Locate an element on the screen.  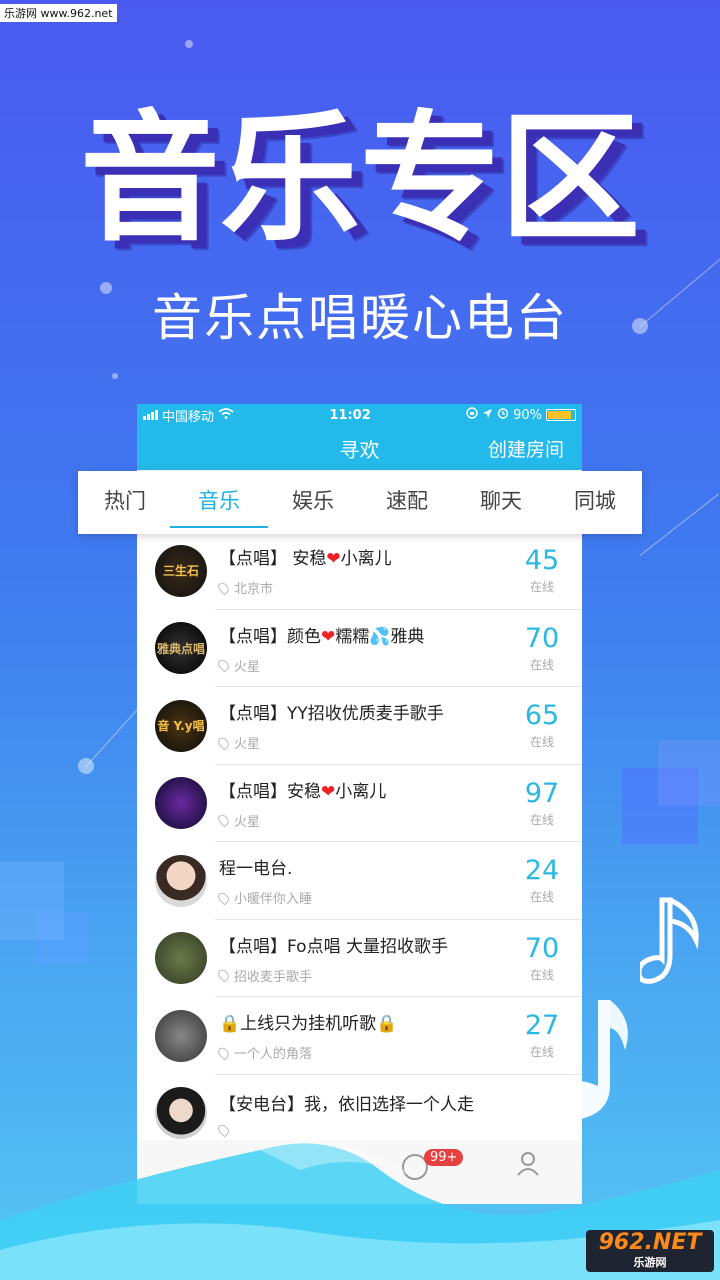
online-count: 97 在线 is located at coordinates (542, 802).